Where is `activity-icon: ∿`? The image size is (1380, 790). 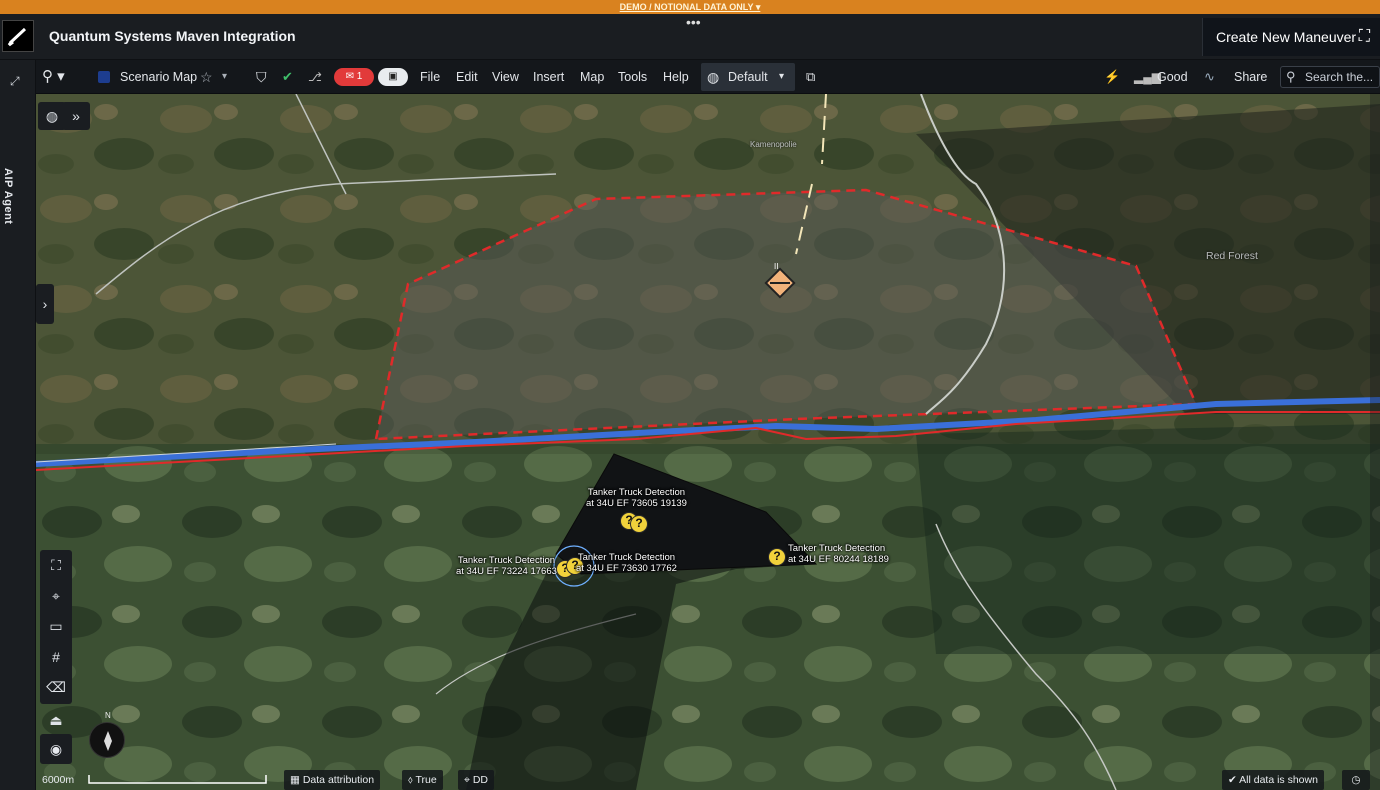 activity-icon: ∿ is located at coordinates (1209, 77).